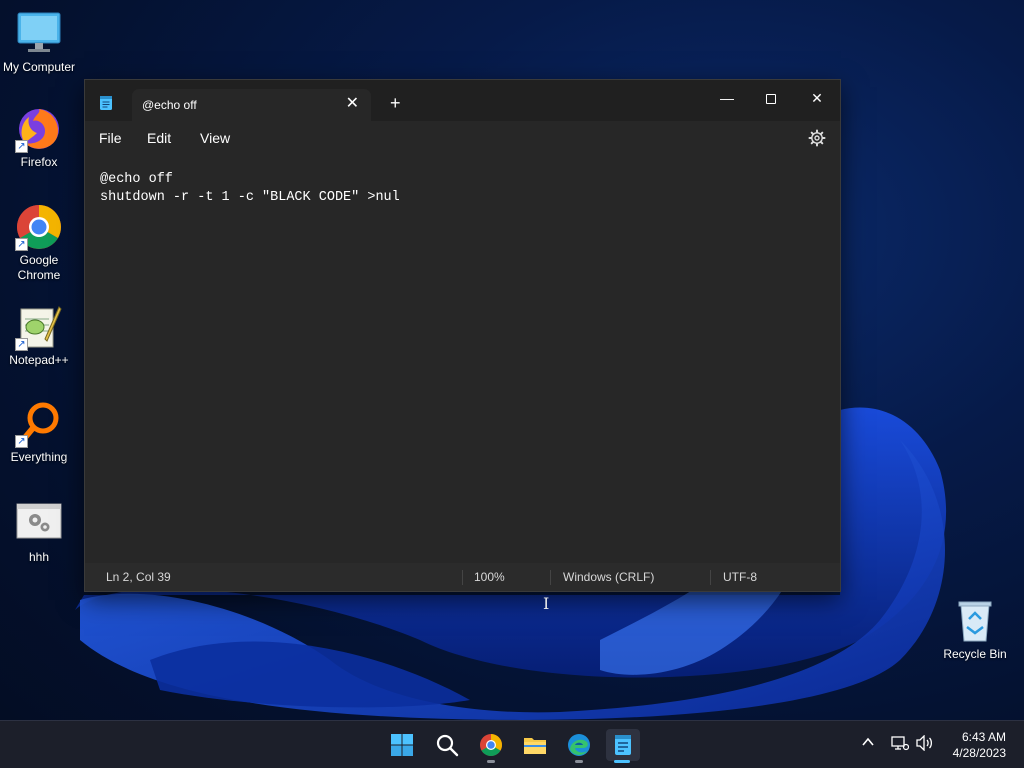 The height and width of the screenshot is (768, 1024). I want to click on desktop-icon-label: hhh, so click(39, 557).